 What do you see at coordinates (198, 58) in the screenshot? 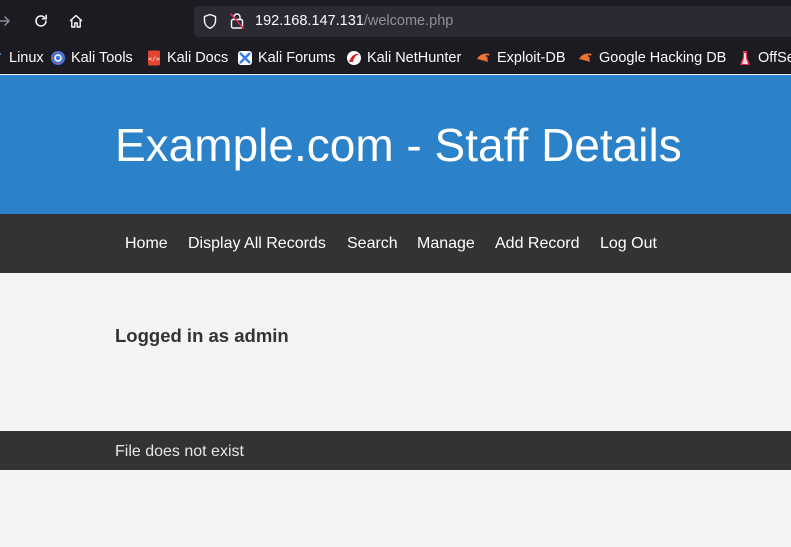
I see `bookmark-label: Kali Docs` at bounding box center [198, 58].